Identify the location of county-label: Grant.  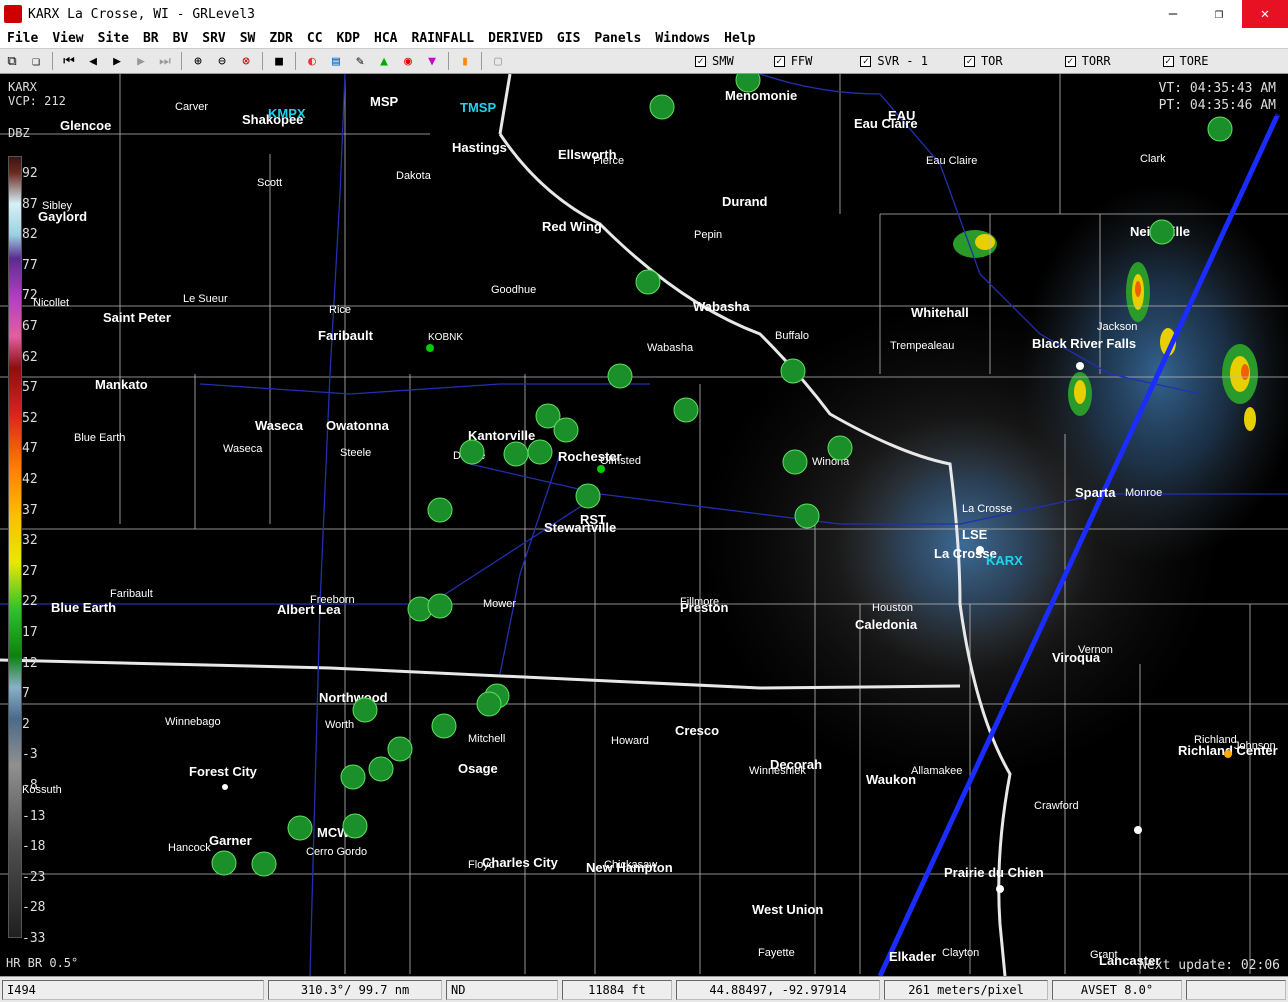
(1104, 955).